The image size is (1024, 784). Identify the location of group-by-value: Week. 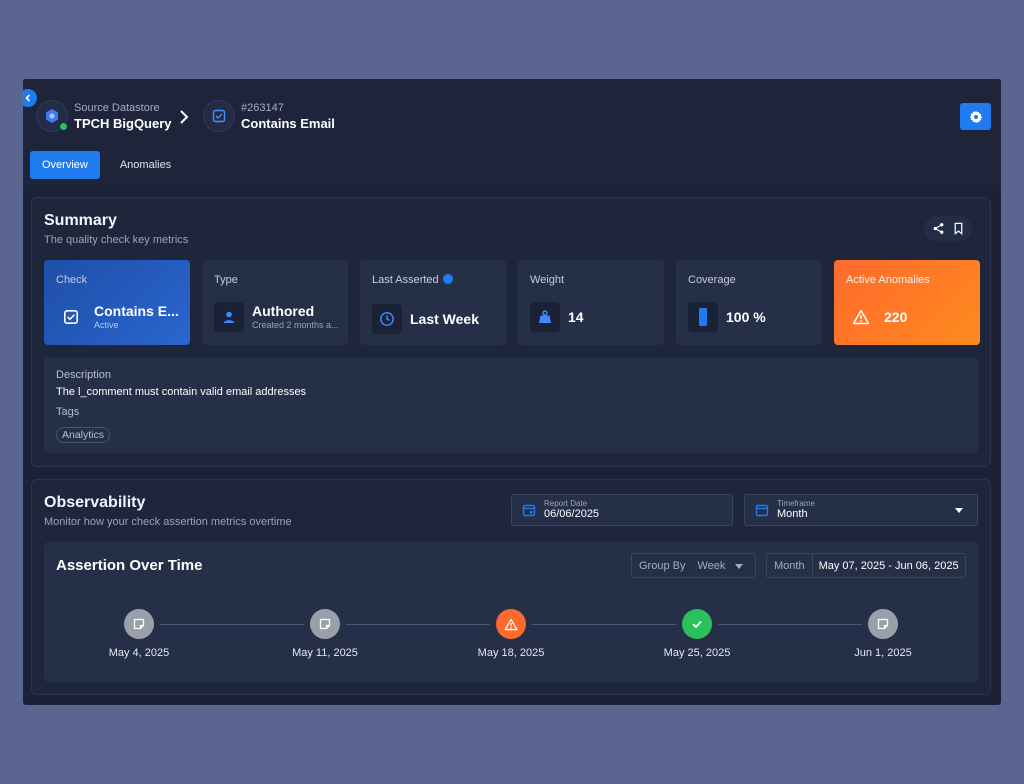
(711, 565).